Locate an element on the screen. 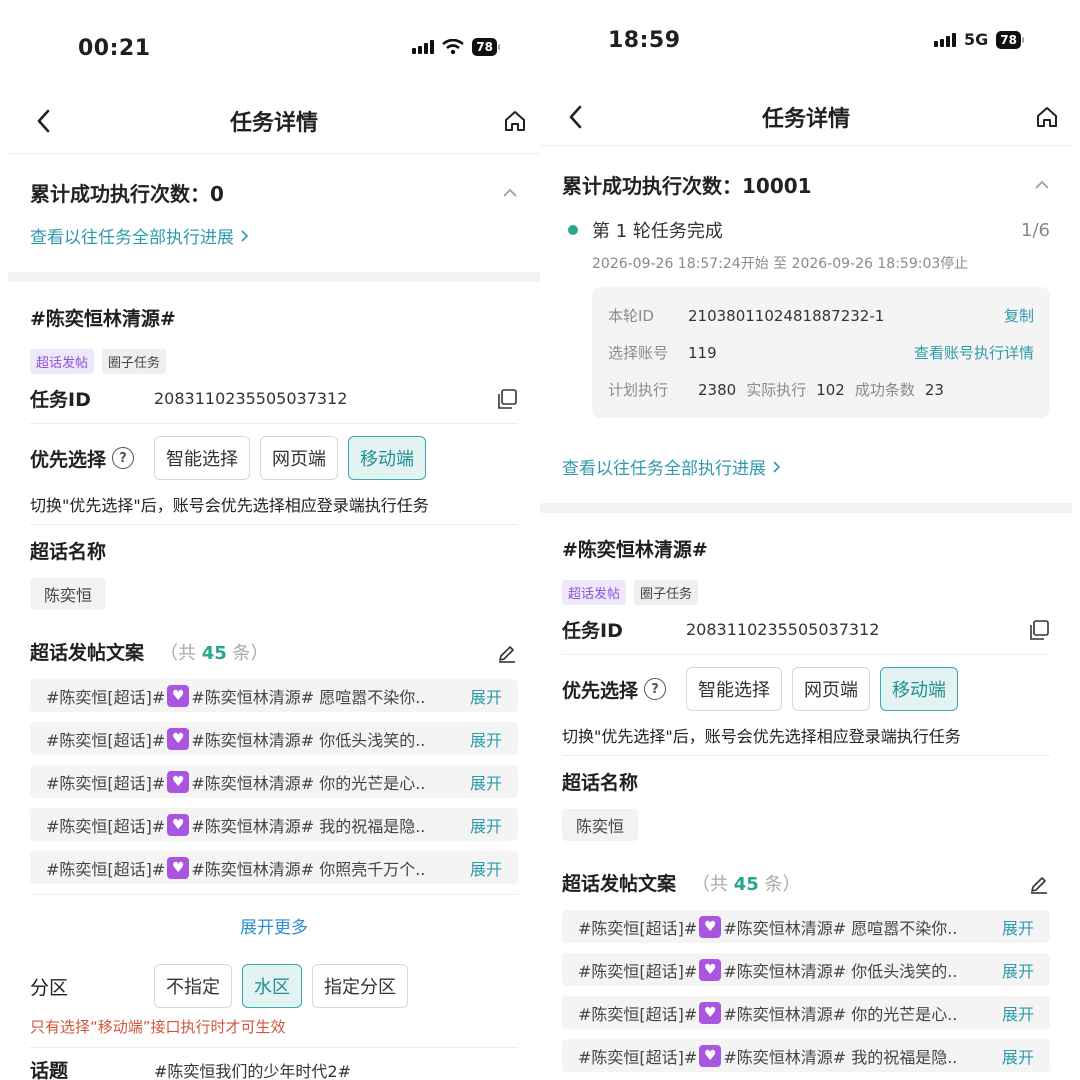  network-type: 5G is located at coordinates (976, 39).